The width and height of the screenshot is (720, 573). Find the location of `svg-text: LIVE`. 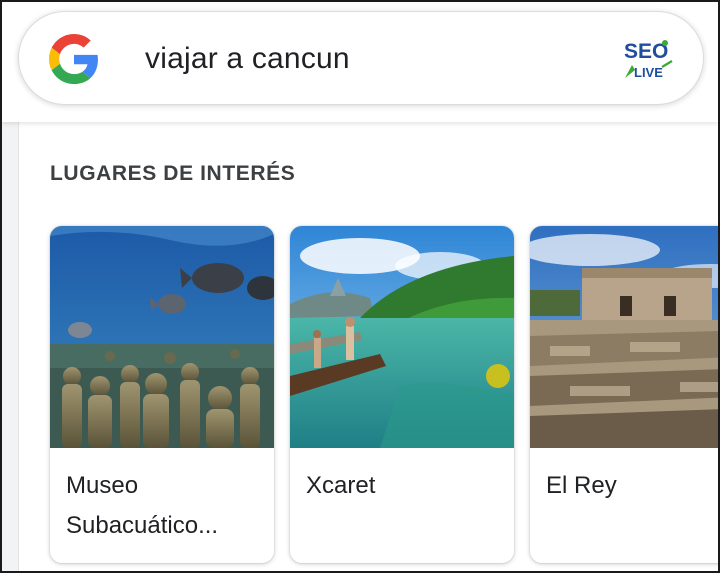

svg-text: LIVE is located at coordinates (648, 72).